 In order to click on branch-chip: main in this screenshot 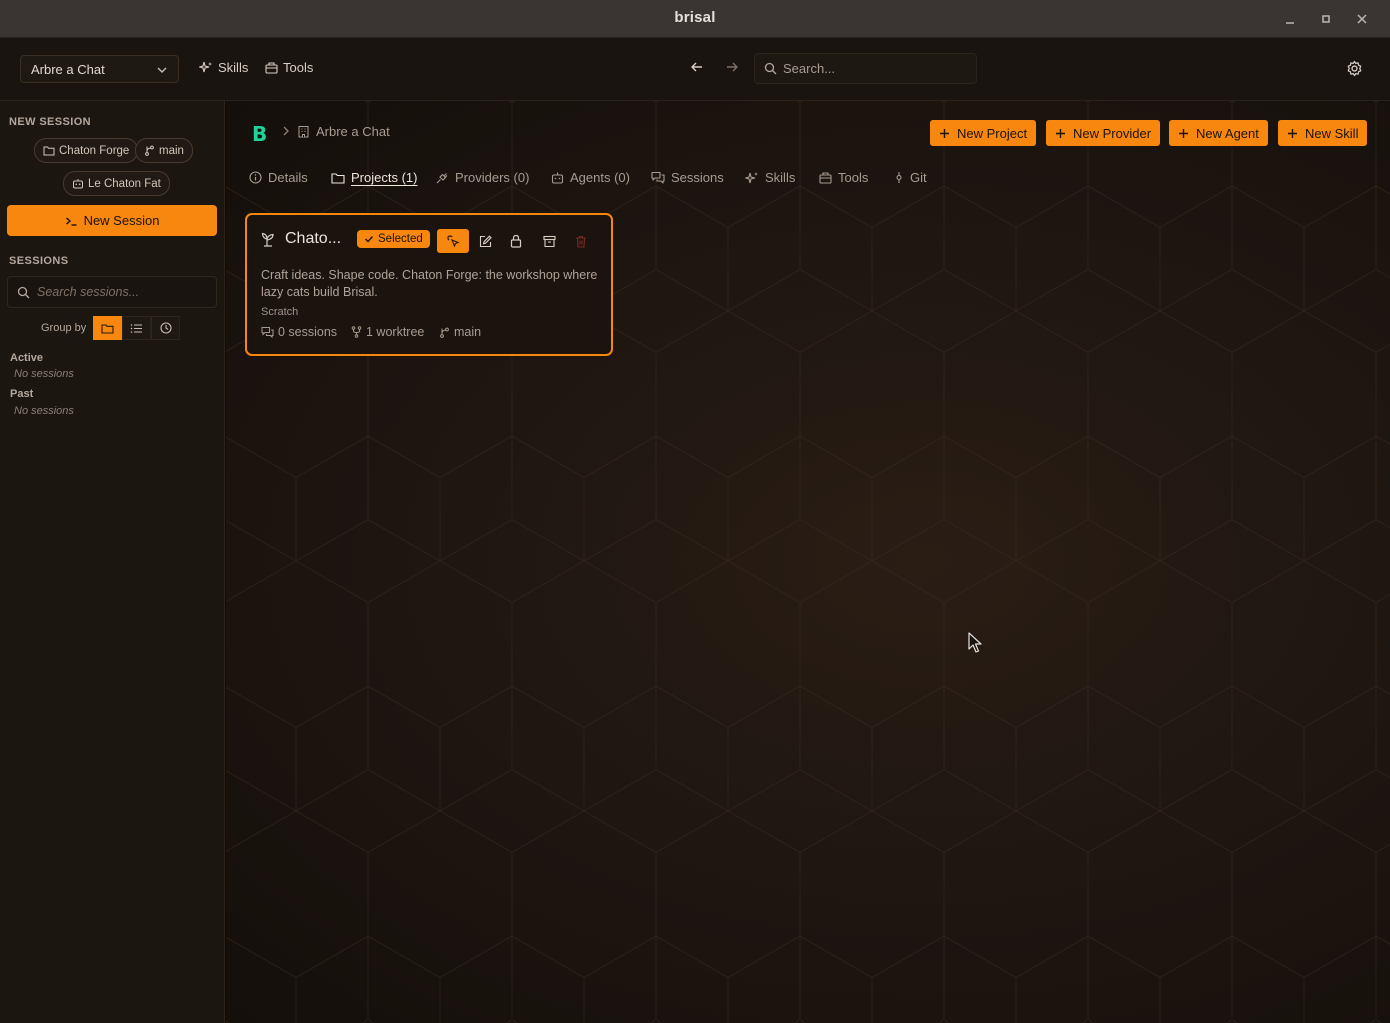, I will do `click(164, 150)`.